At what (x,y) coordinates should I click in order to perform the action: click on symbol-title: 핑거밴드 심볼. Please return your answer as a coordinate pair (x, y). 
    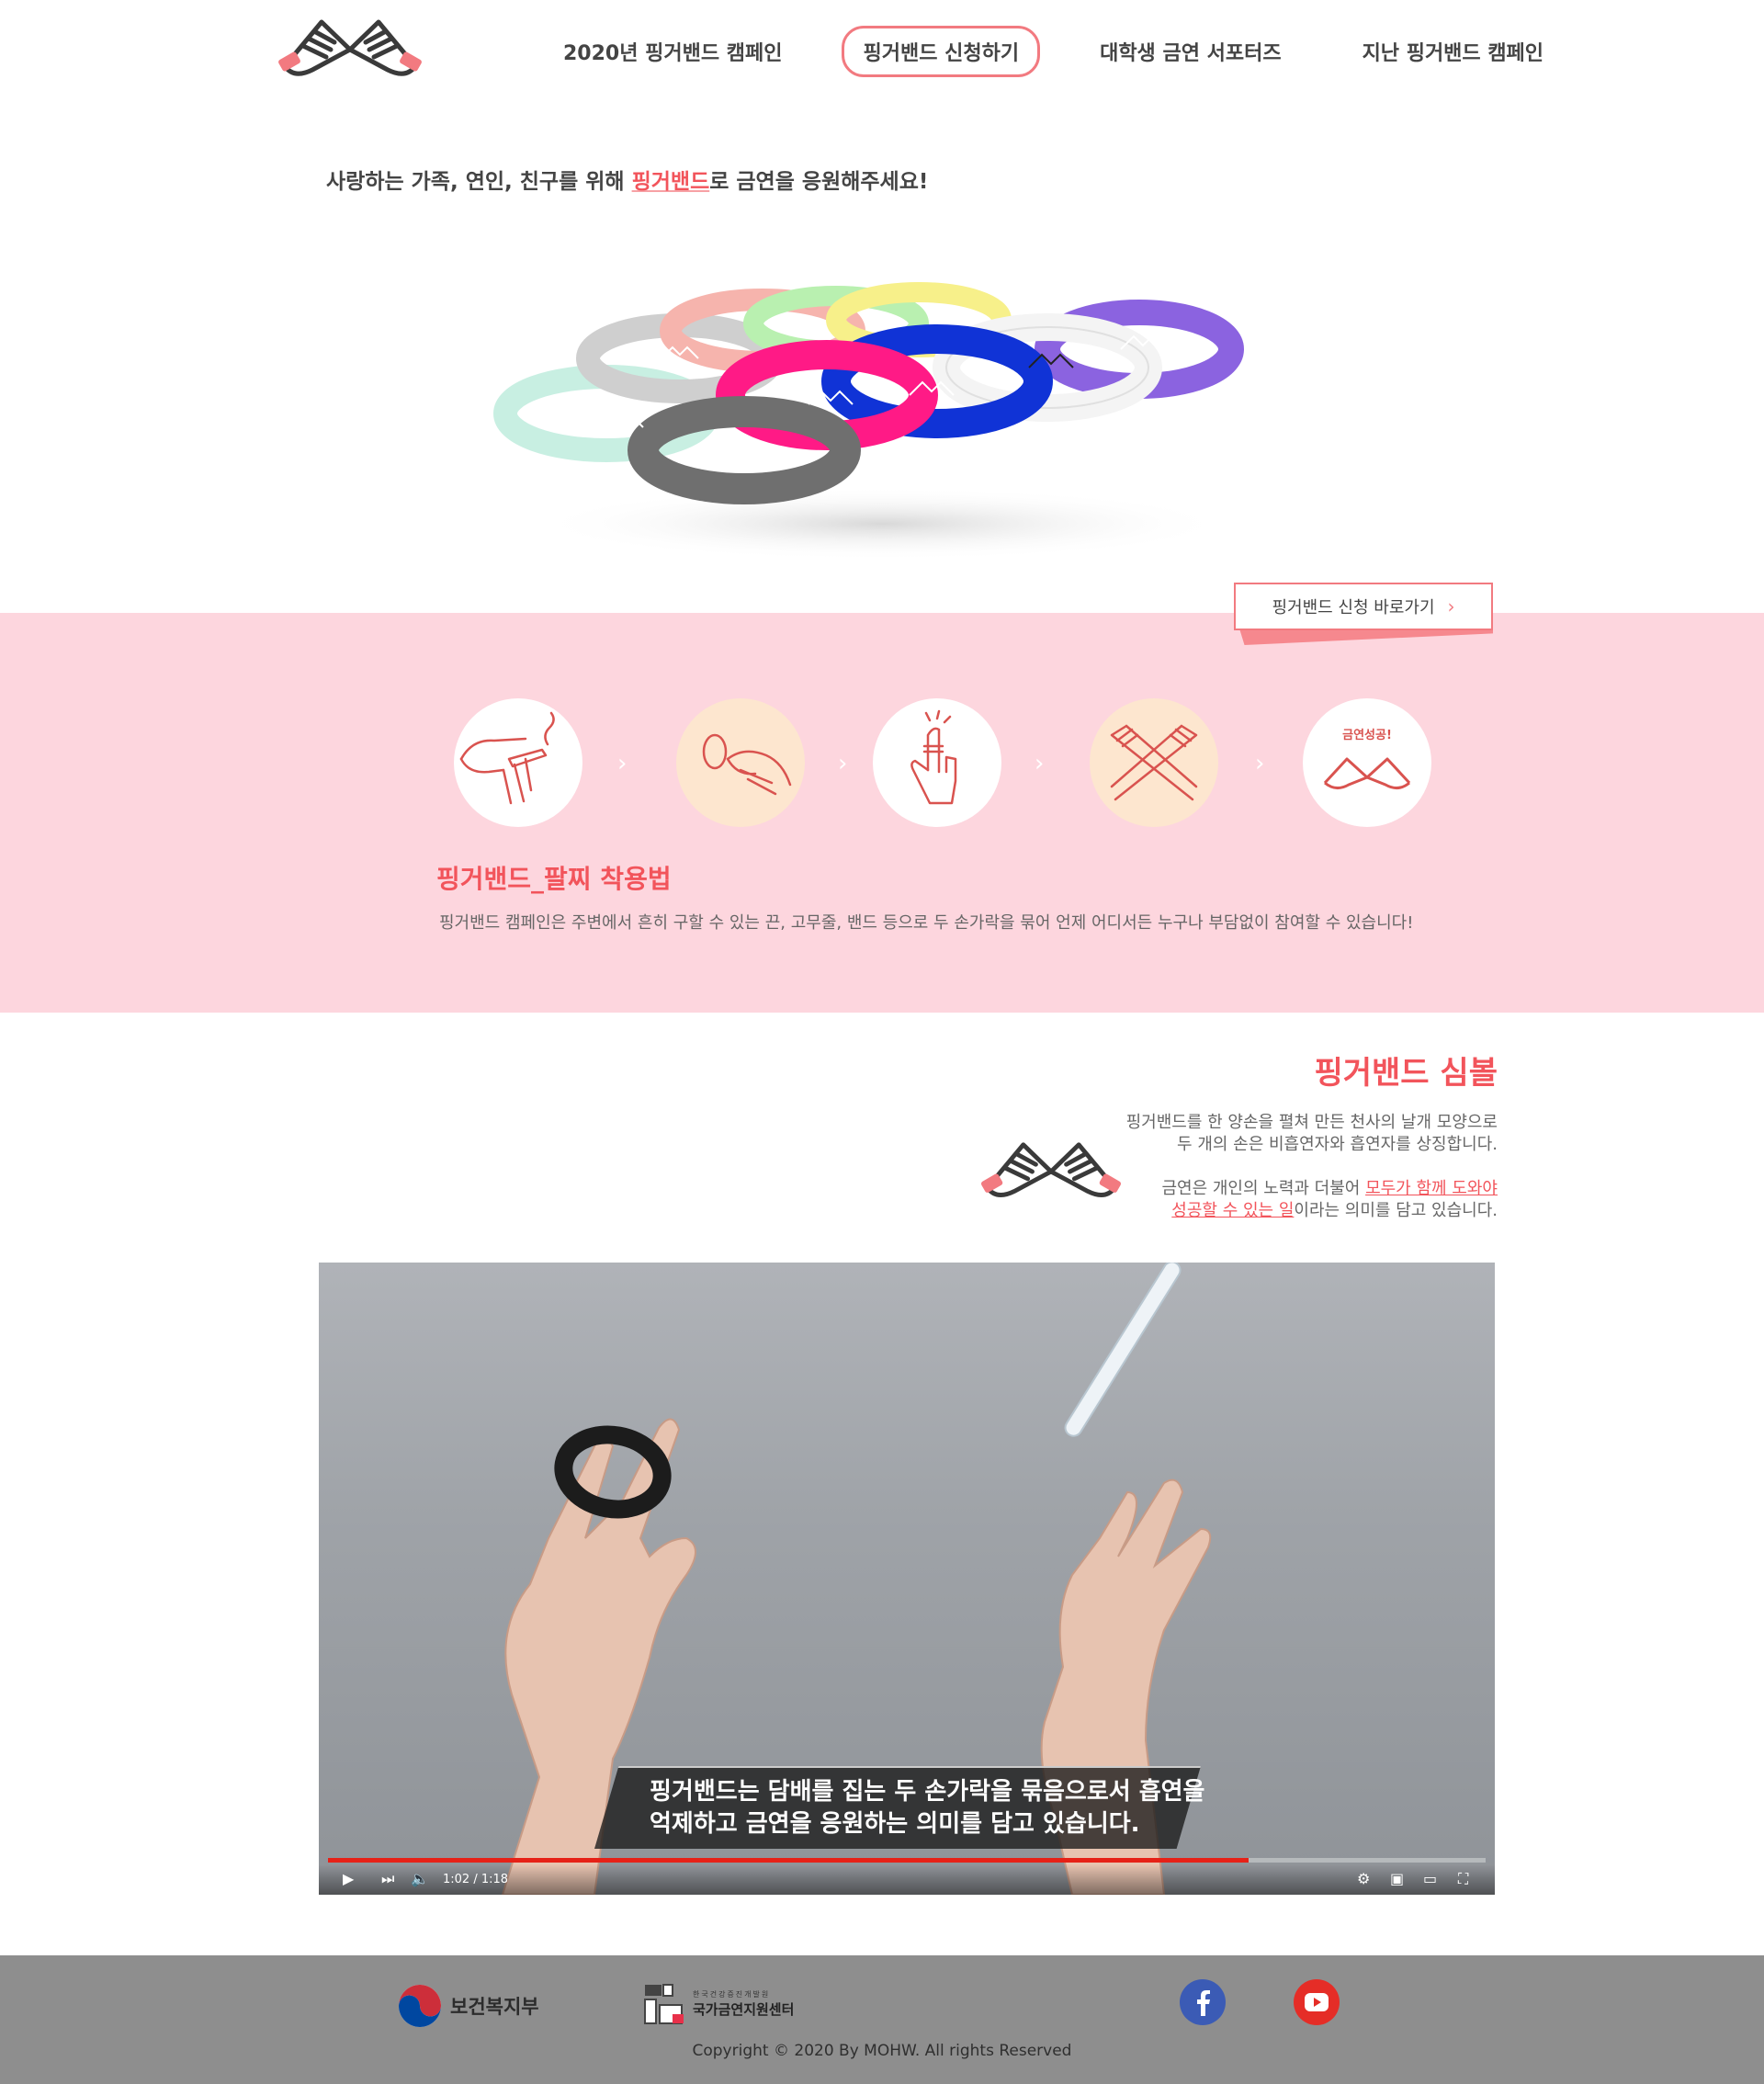
    Looking at the image, I should click on (1406, 1073).